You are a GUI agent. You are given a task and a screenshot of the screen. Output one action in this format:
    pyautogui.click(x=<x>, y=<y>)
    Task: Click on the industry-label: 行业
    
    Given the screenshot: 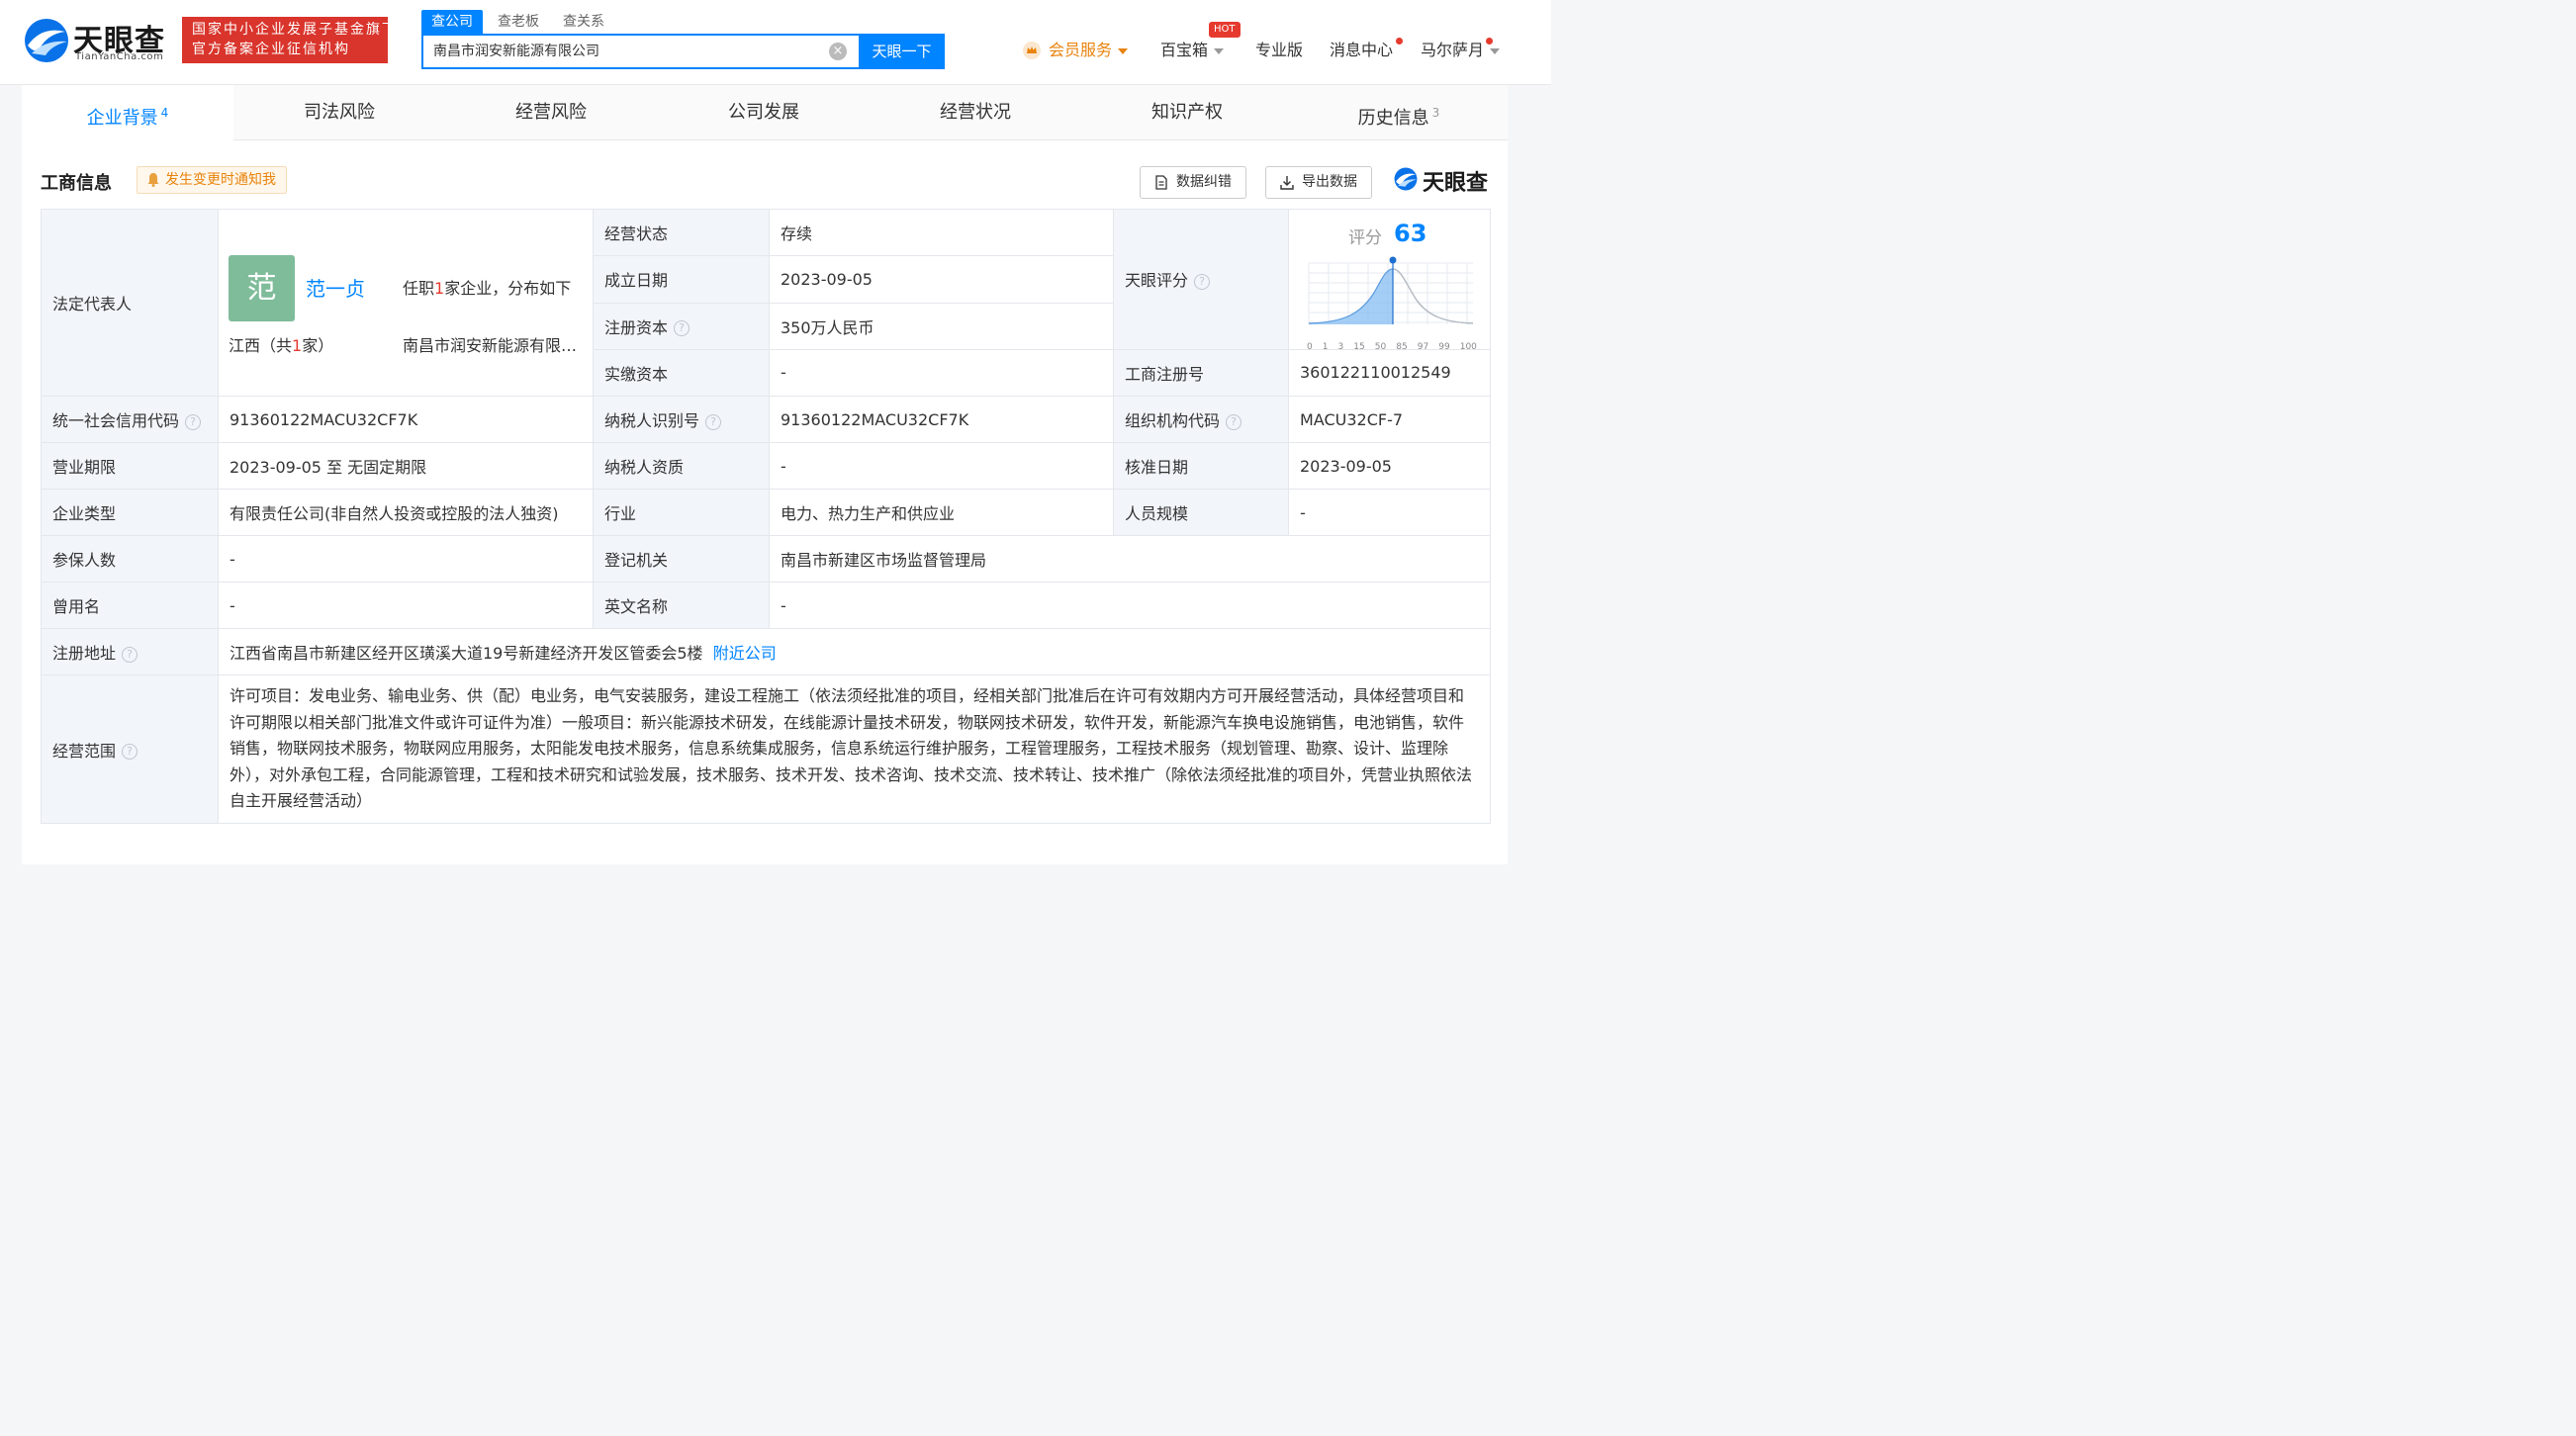 What is the action you would take?
    pyautogui.click(x=682, y=512)
    